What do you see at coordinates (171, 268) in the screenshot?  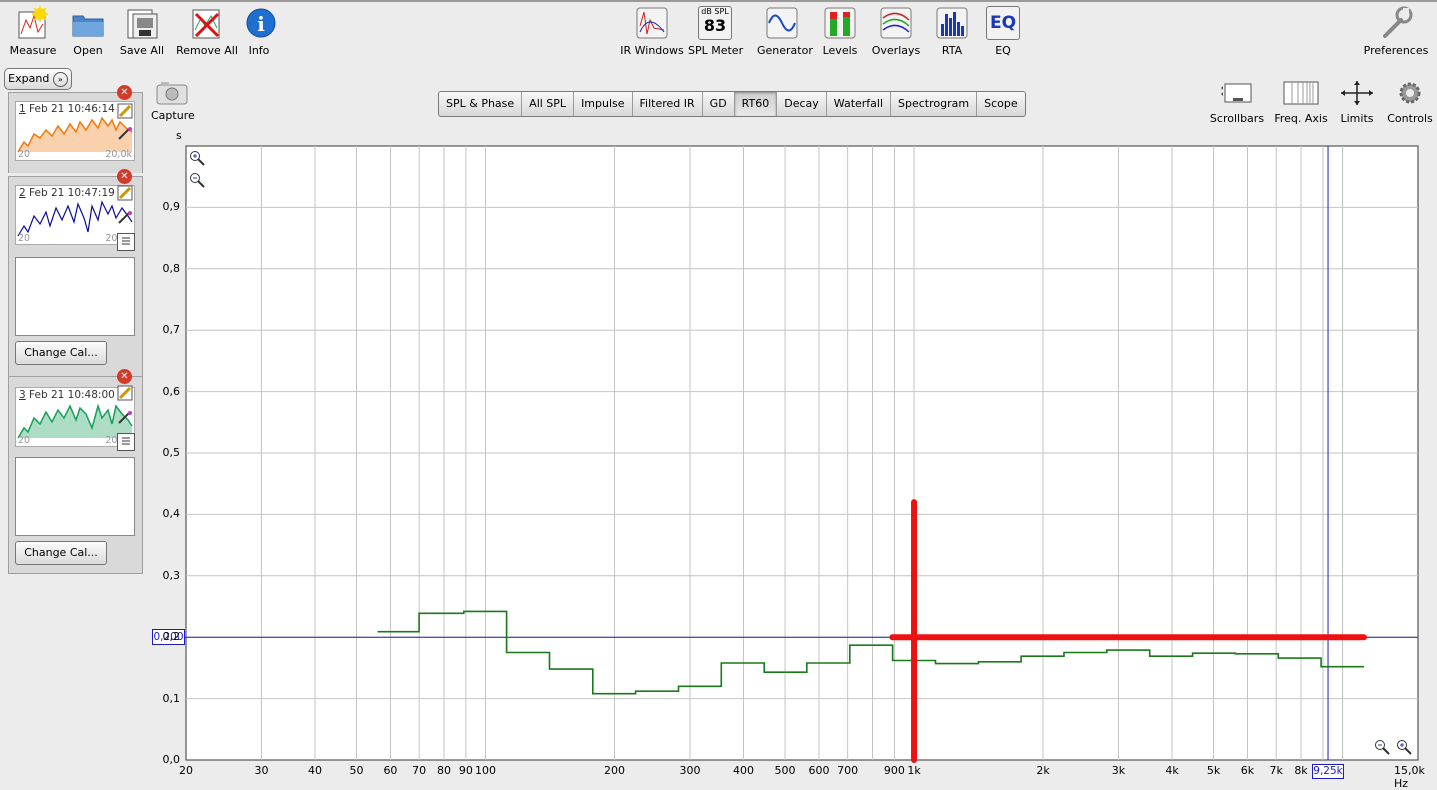 I see `y-tick-label: 0,8` at bounding box center [171, 268].